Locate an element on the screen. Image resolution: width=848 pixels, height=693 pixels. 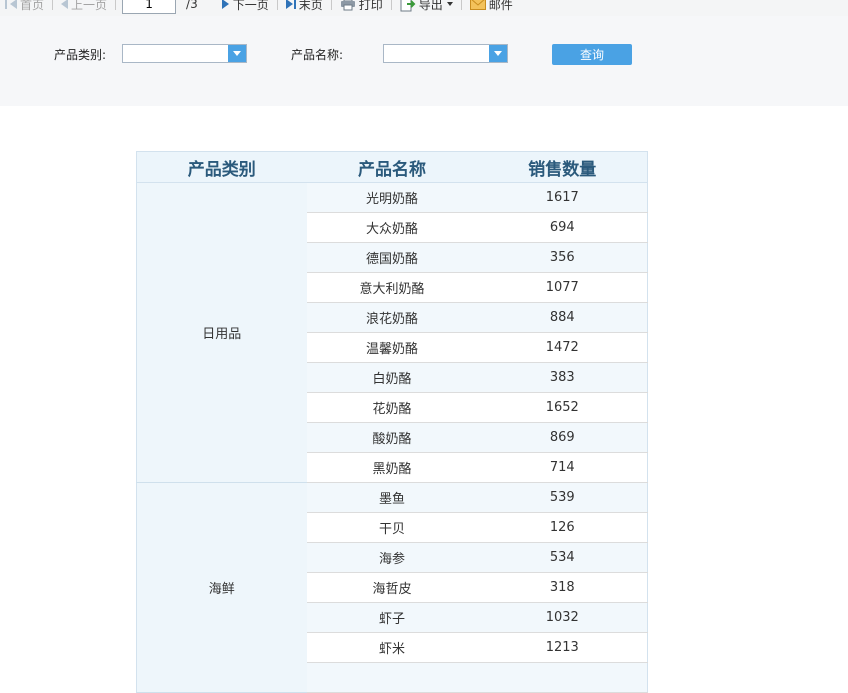
quantity-cell: 356 is located at coordinates (562, 257).